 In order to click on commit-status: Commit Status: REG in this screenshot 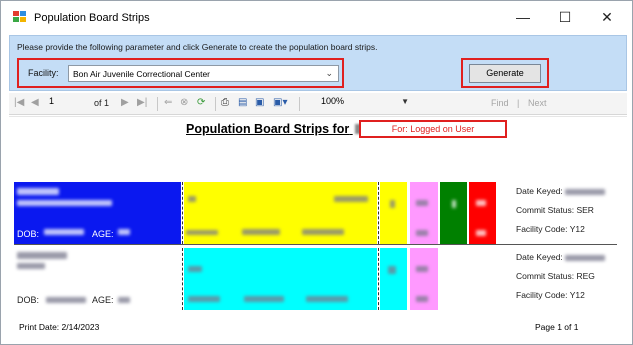, I will do `click(555, 276)`.